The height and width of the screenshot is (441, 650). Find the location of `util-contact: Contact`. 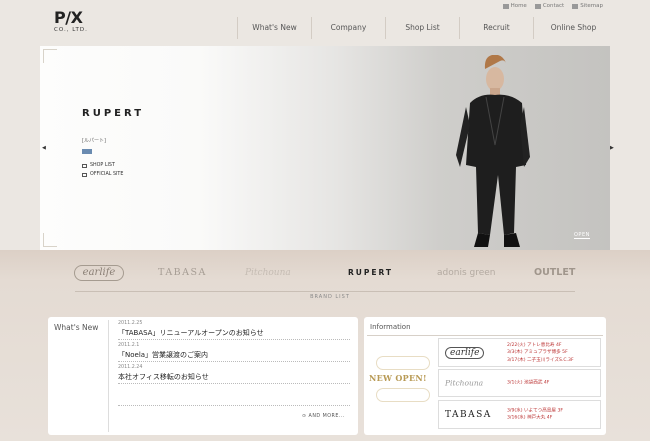

util-contact: Contact is located at coordinates (549, 6).